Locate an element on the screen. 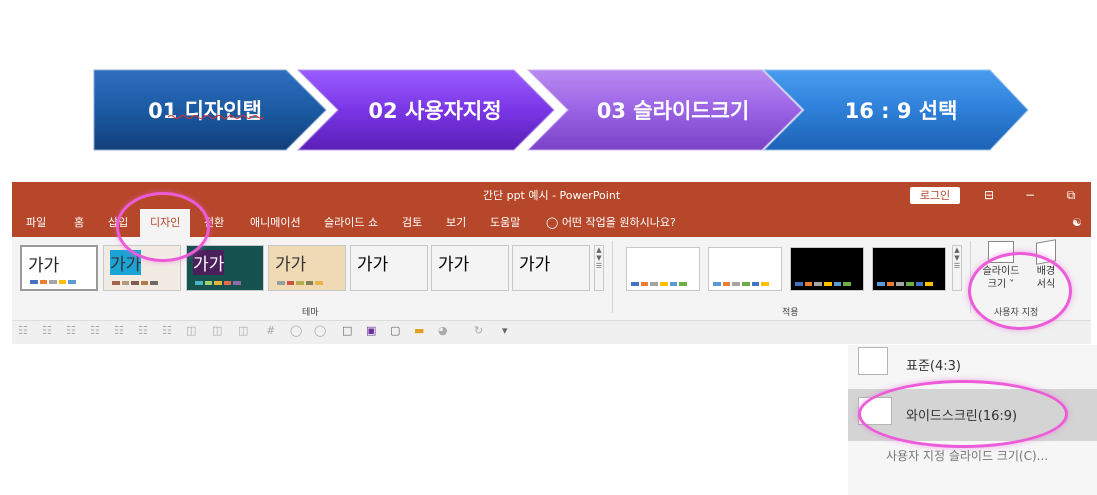  theme-thumb-6: 가가 is located at coordinates (470, 268).